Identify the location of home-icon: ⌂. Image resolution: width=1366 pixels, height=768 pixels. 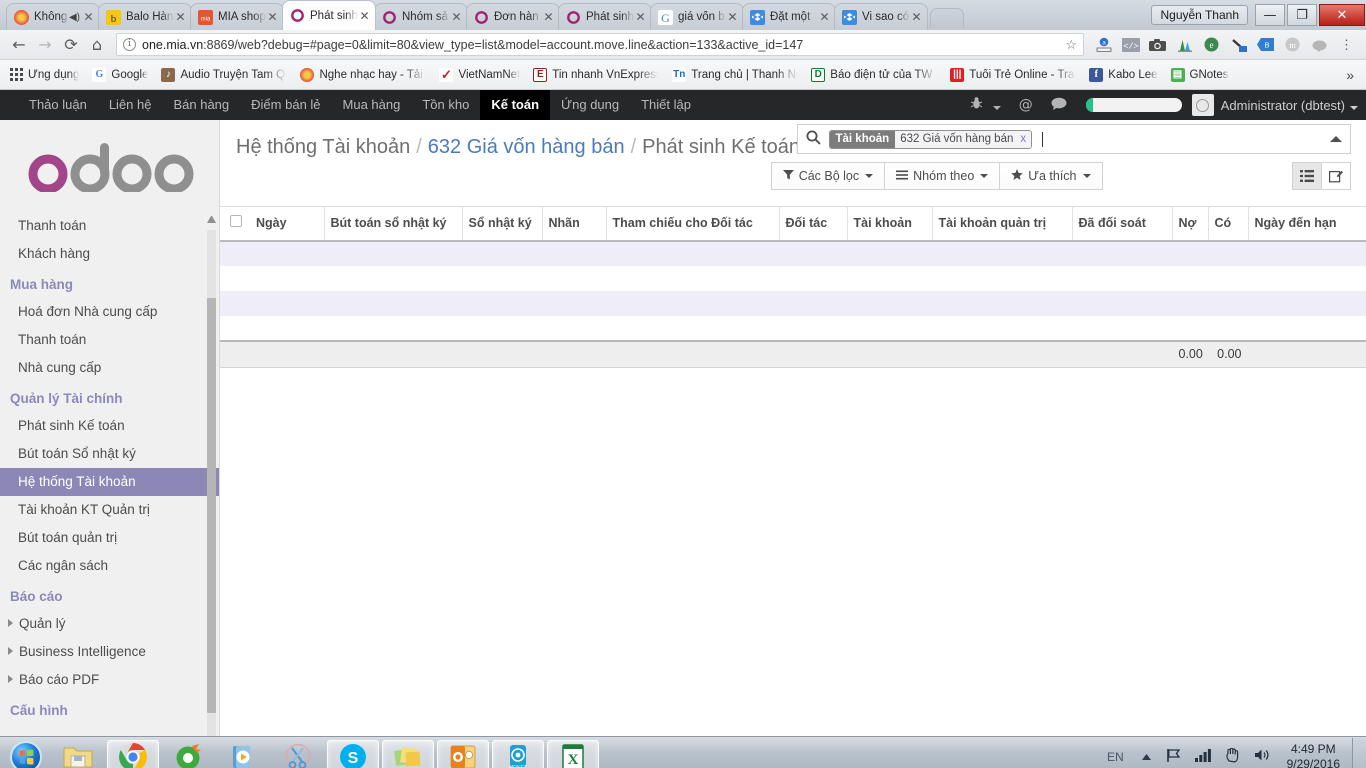
(97, 45).